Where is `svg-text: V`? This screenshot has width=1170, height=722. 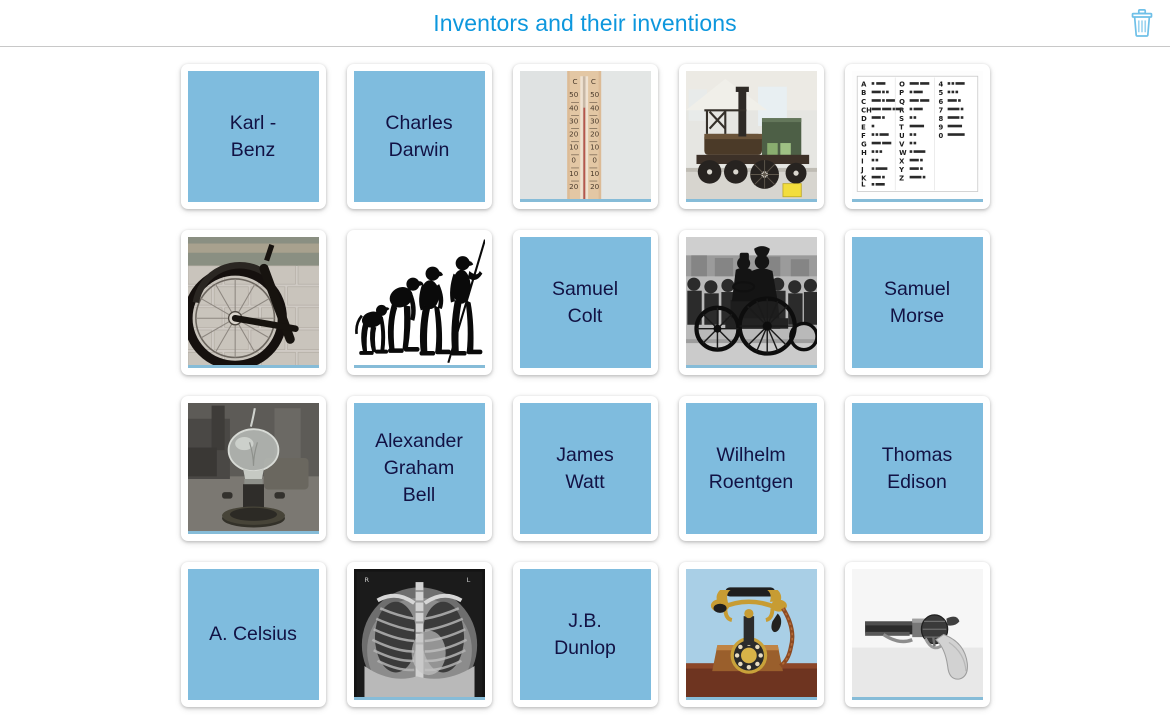
svg-text: V is located at coordinates (902, 144).